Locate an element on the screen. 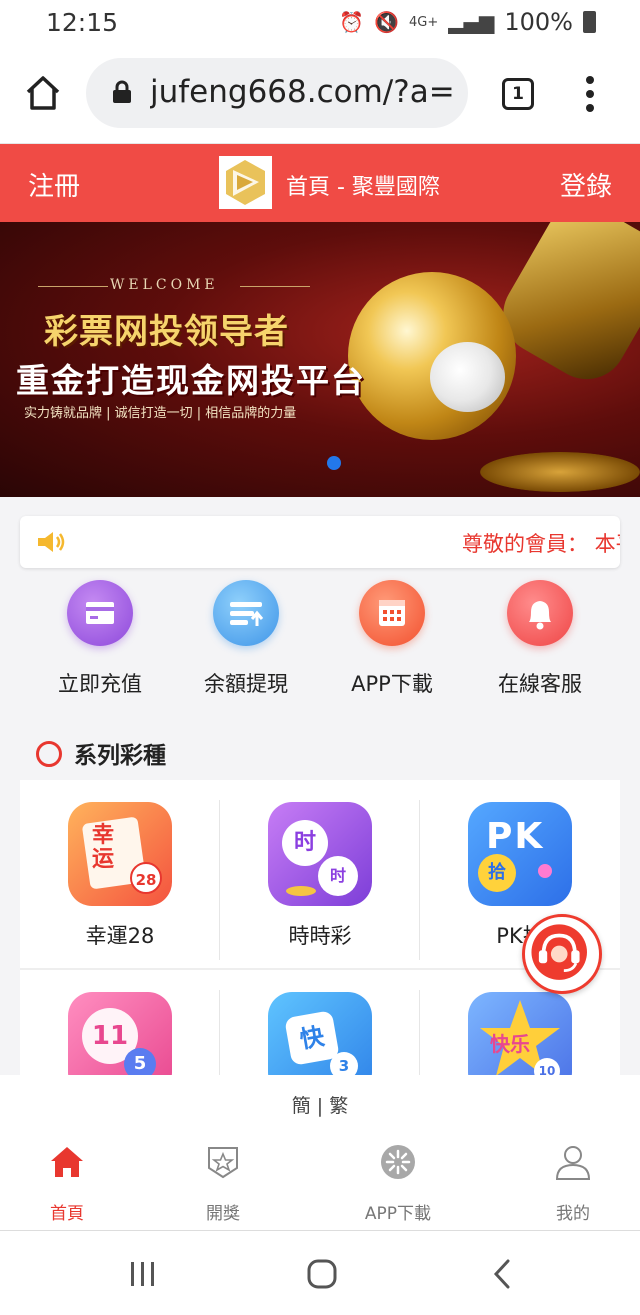 This screenshot has width=640, height=1315. banner-tagline: 实力铸就品牌 | 诚信打造一切 | 相信品牌的力量 is located at coordinates (160, 413).